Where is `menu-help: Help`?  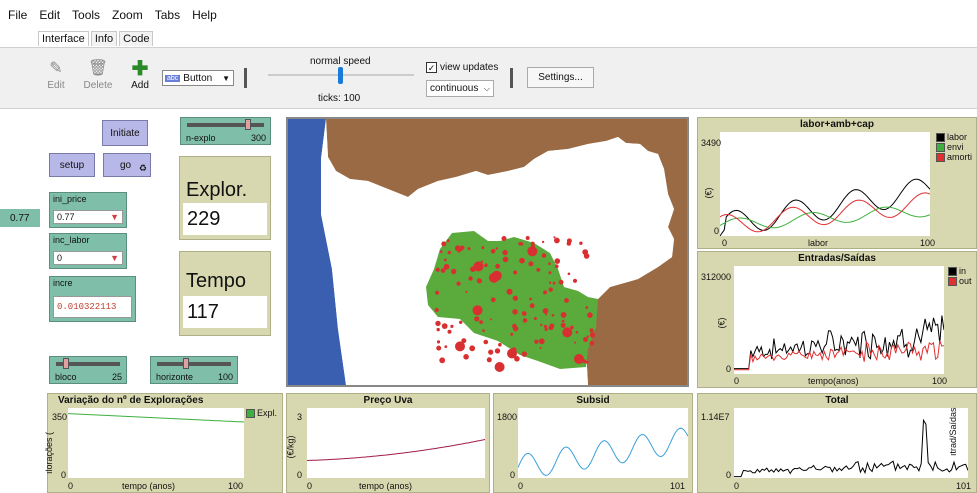
menu-help: Help is located at coordinates (202, 17).